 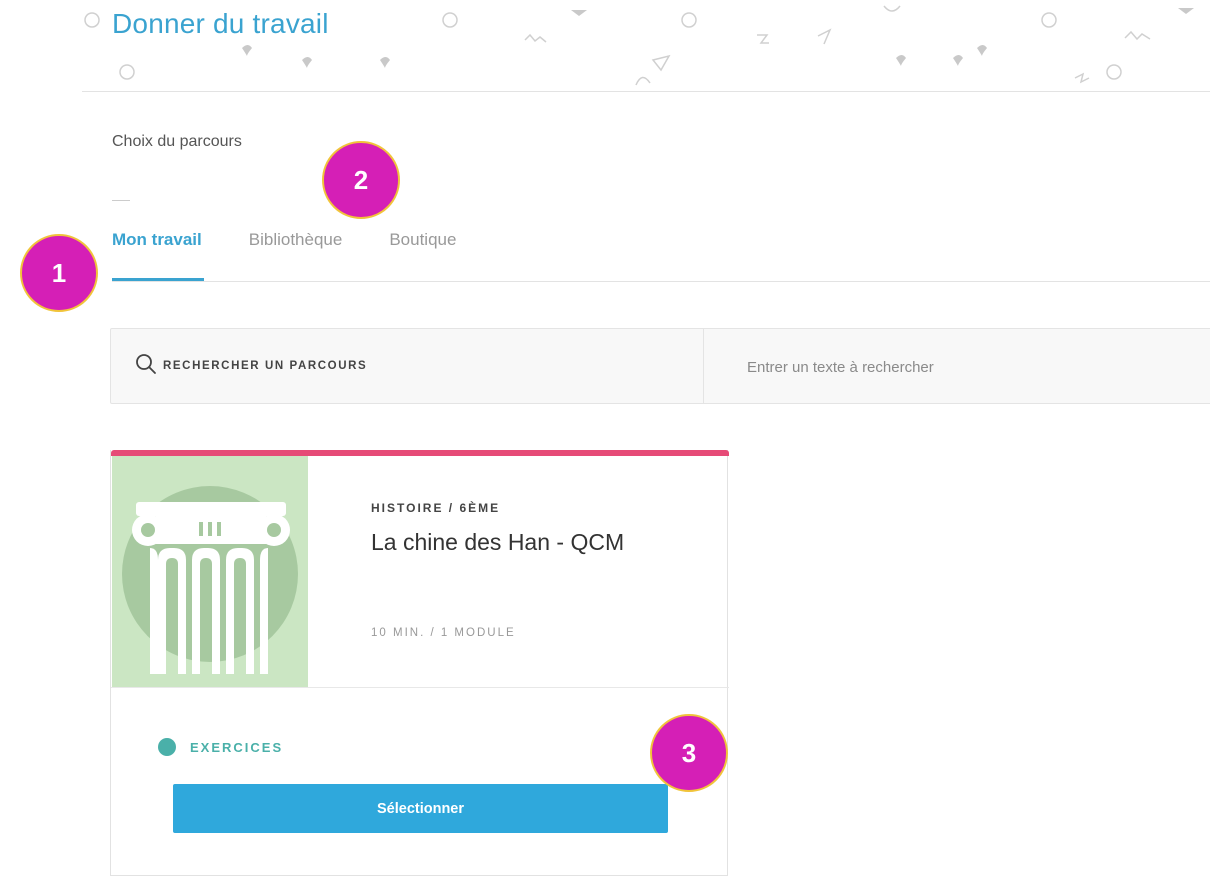 I want to click on header-divider, so click(x=646, y=91).